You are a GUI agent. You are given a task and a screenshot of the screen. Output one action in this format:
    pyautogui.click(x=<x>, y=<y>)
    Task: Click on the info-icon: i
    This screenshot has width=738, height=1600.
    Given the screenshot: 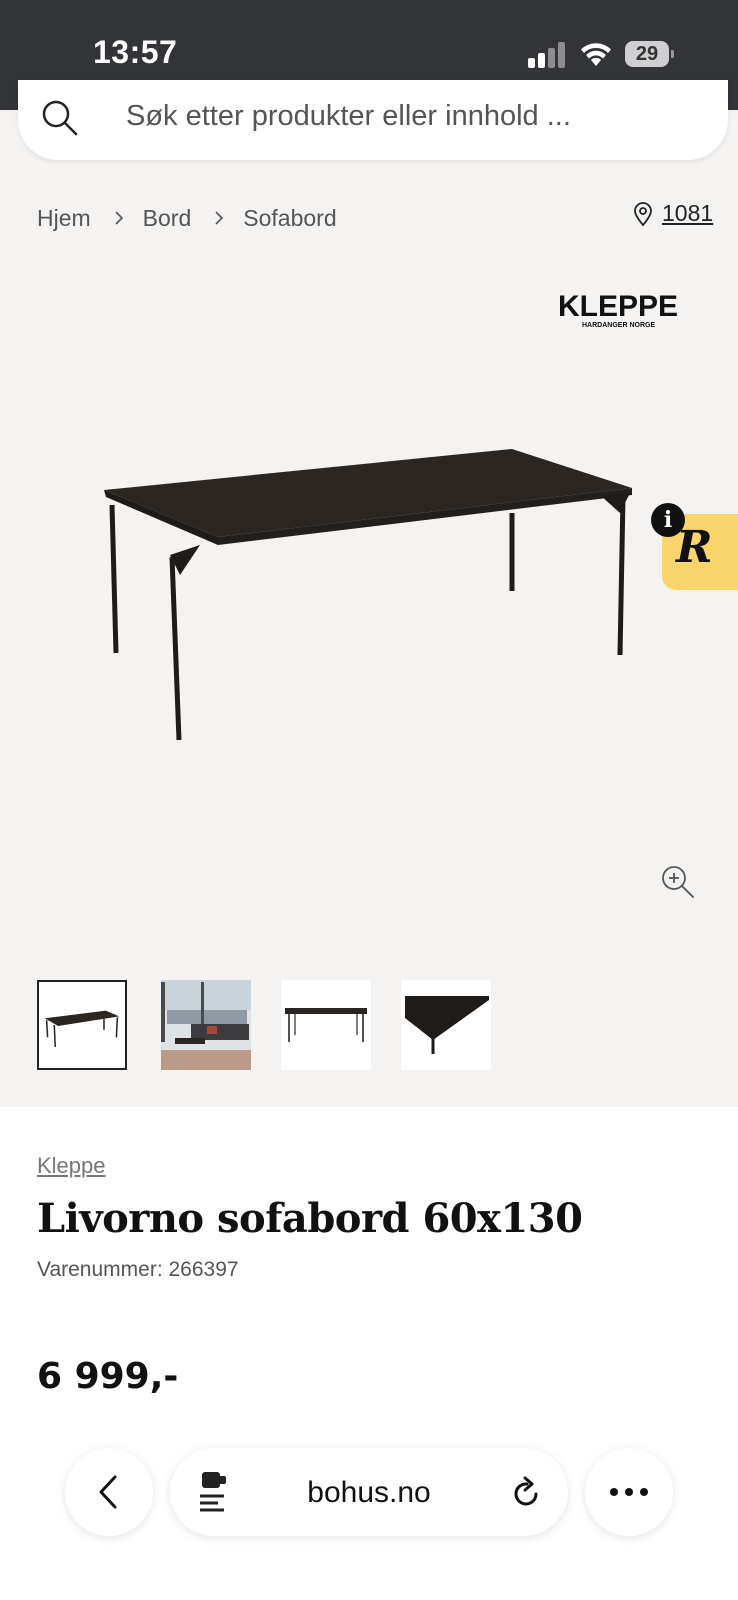 What is the action you would take?
    pyautogui.click(x=668, y=520)
    